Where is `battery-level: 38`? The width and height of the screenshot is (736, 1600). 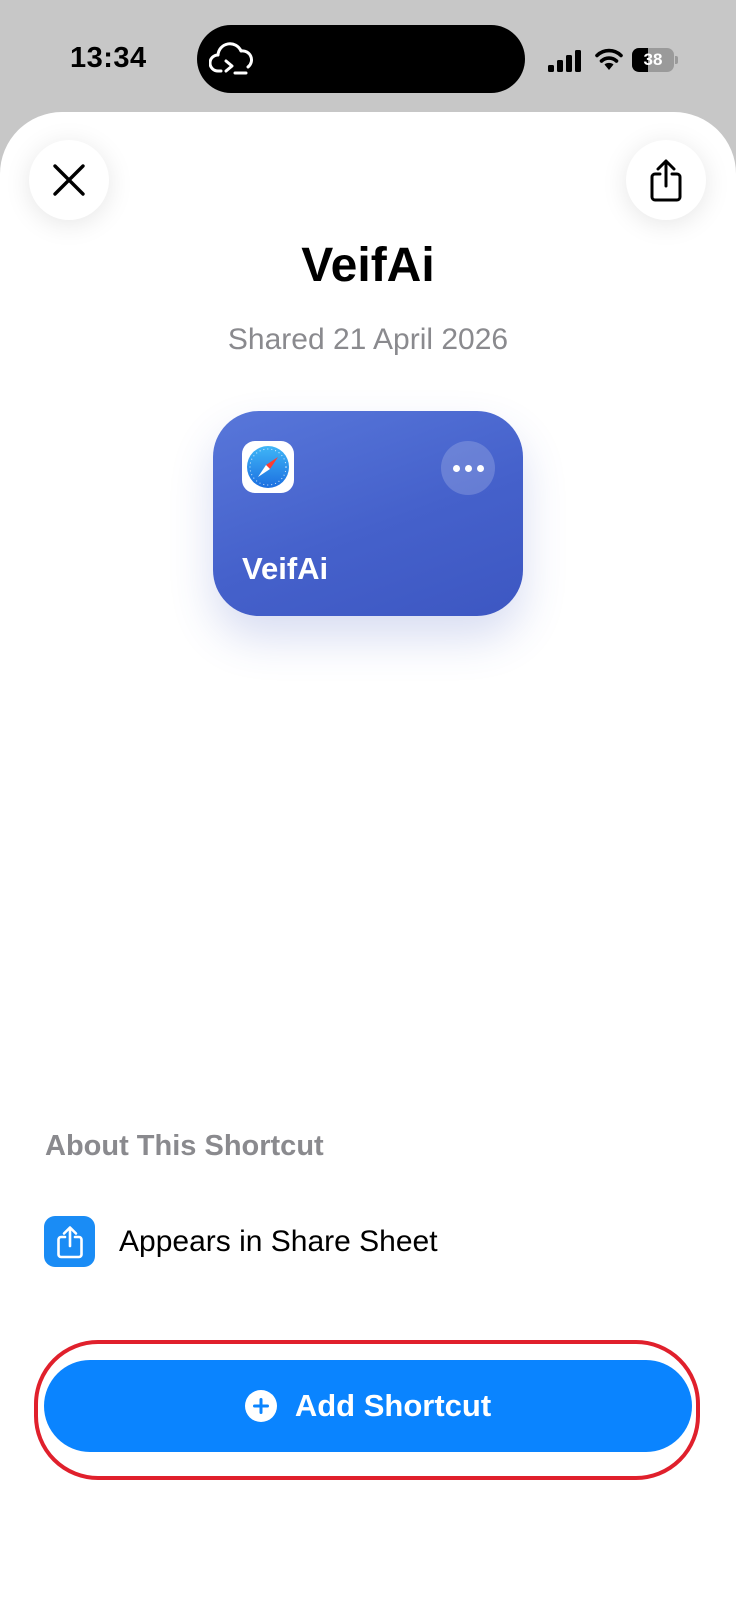 battery-level: 38 is located at coordinates (653, 59).